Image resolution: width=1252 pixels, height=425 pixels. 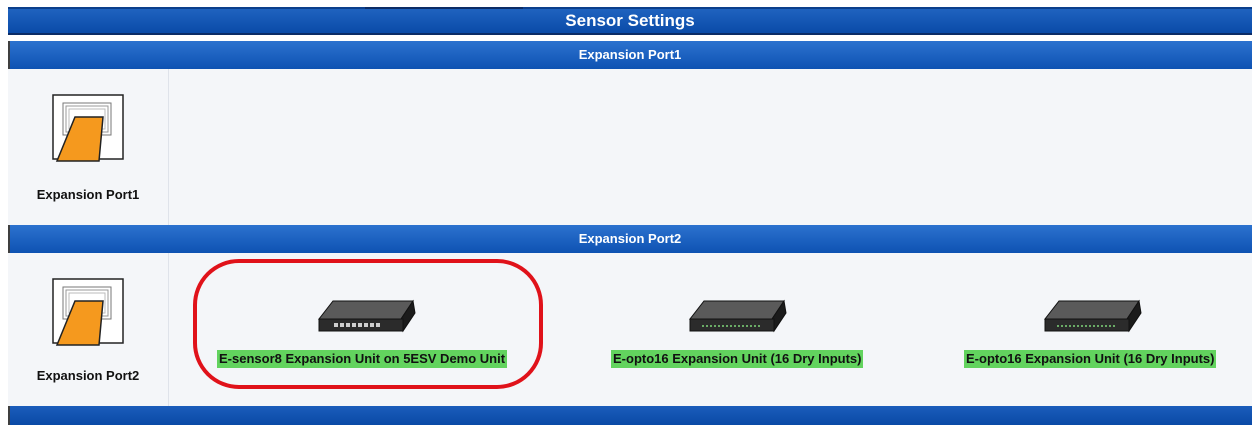 I want to click on section-header-expansion-port1: Expansion Port1, so click(x=630, y=55).